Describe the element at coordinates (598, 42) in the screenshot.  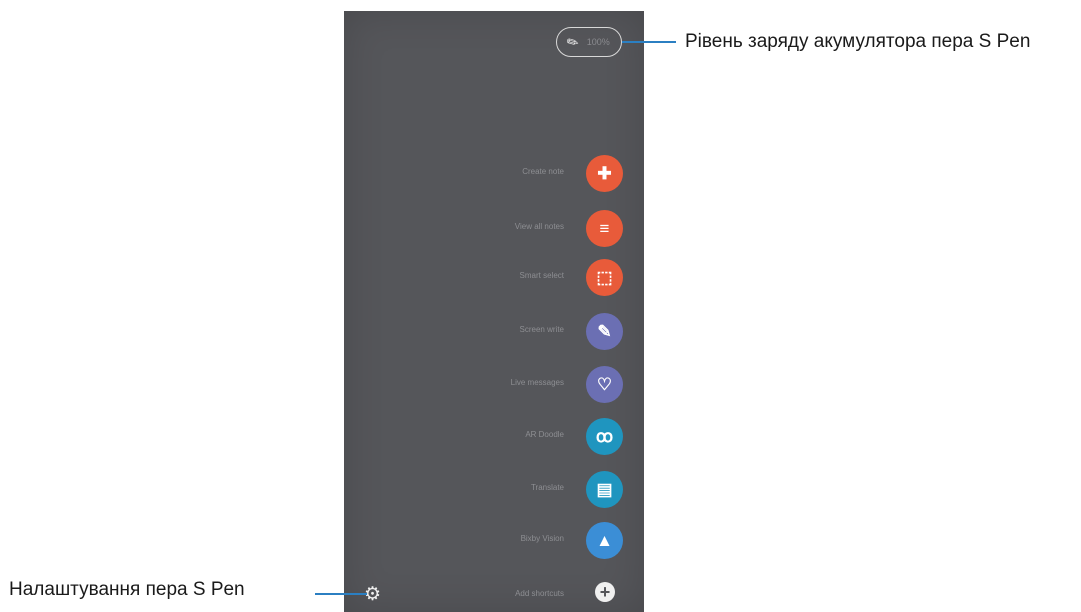
I see `battery-level: 100%` at that location.